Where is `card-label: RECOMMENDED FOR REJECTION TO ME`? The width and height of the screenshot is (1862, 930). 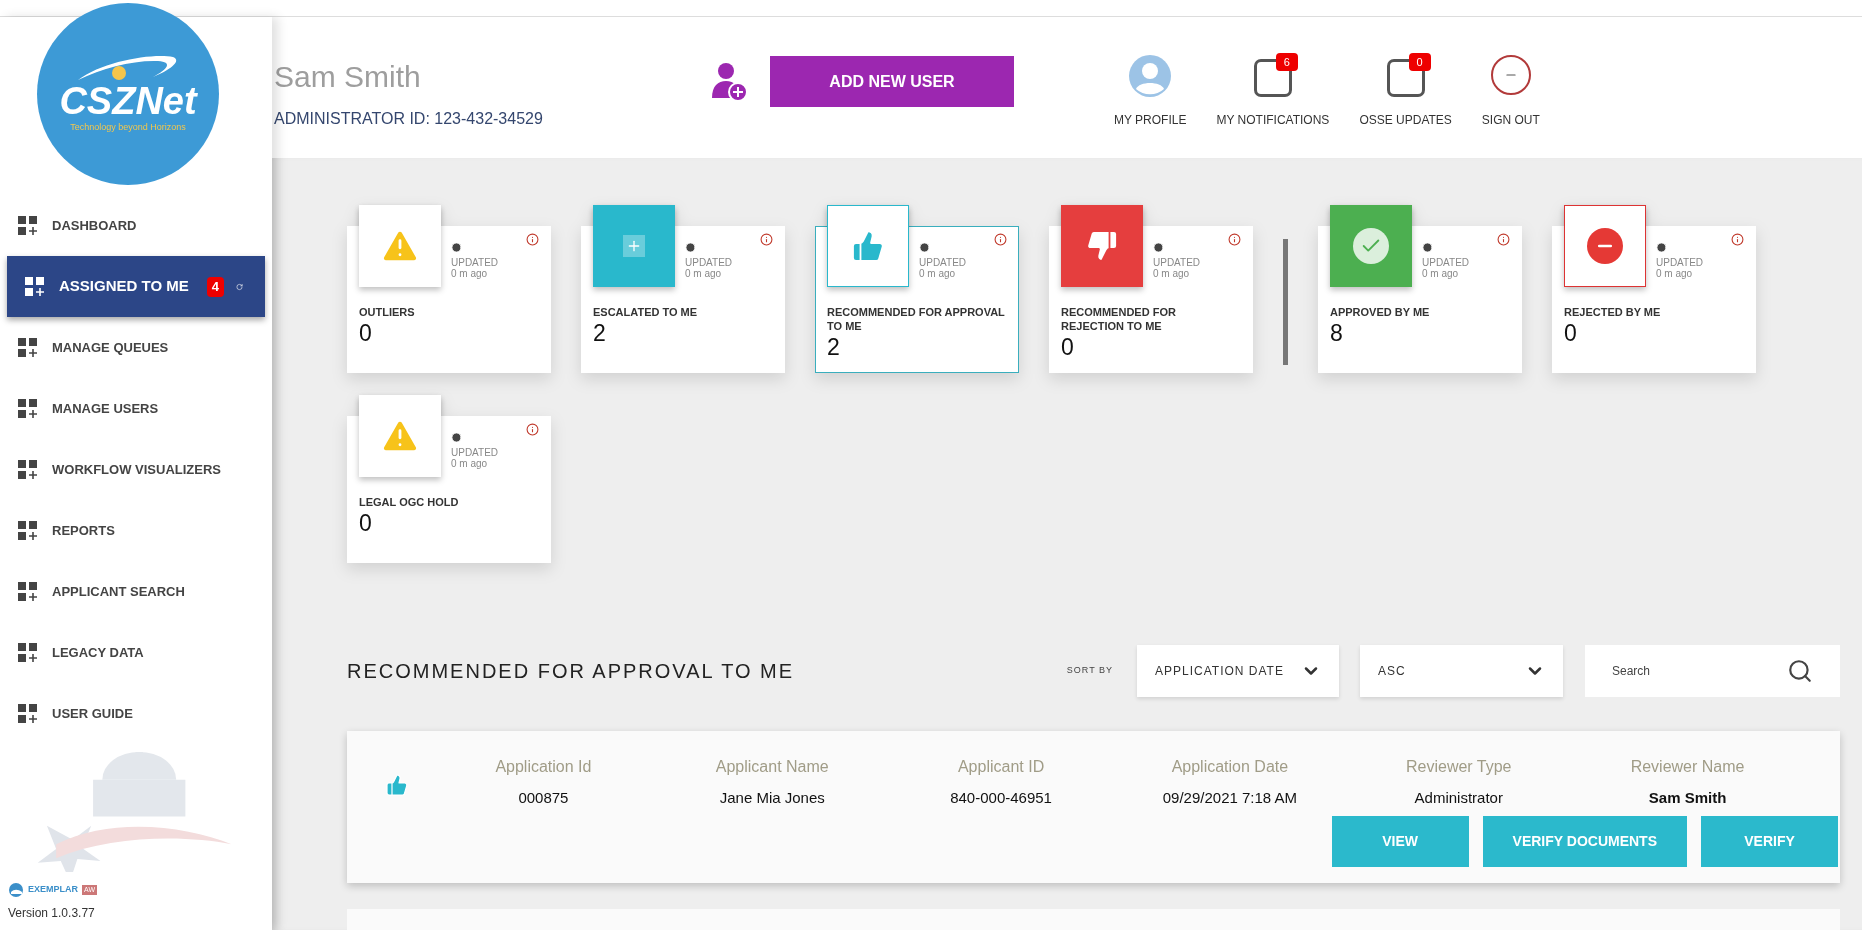 card-label: RECOMMENDED FOR REJECTION TO ME is located at coordinates (1119, 319).